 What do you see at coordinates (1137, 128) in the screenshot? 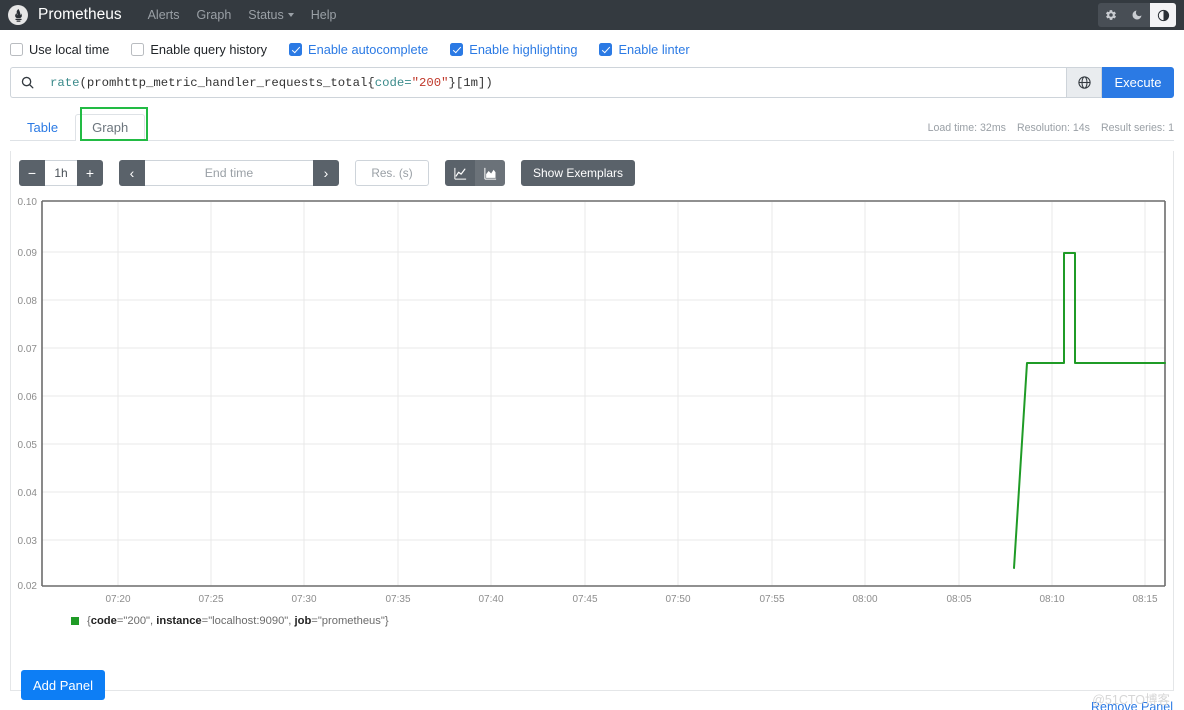
I see `stat-result-series: Result series: 1` at bounding box center [1137, 128].